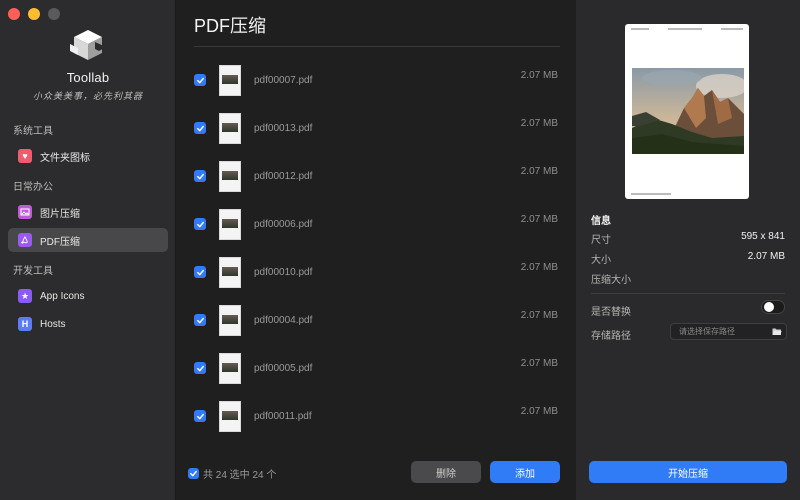 This screenshot has height=500, width=800. What do you see at coordinates (25, 324) in the screenshot?
I see `hosts-icon: H` at bounding box center [25, 324].